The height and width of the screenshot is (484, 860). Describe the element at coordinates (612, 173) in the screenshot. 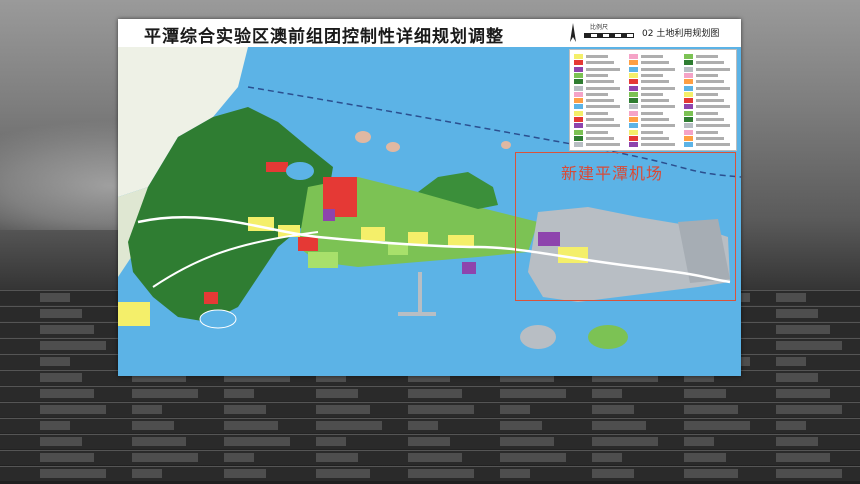

I see `airport-label: 新建平潭机场` at that location.